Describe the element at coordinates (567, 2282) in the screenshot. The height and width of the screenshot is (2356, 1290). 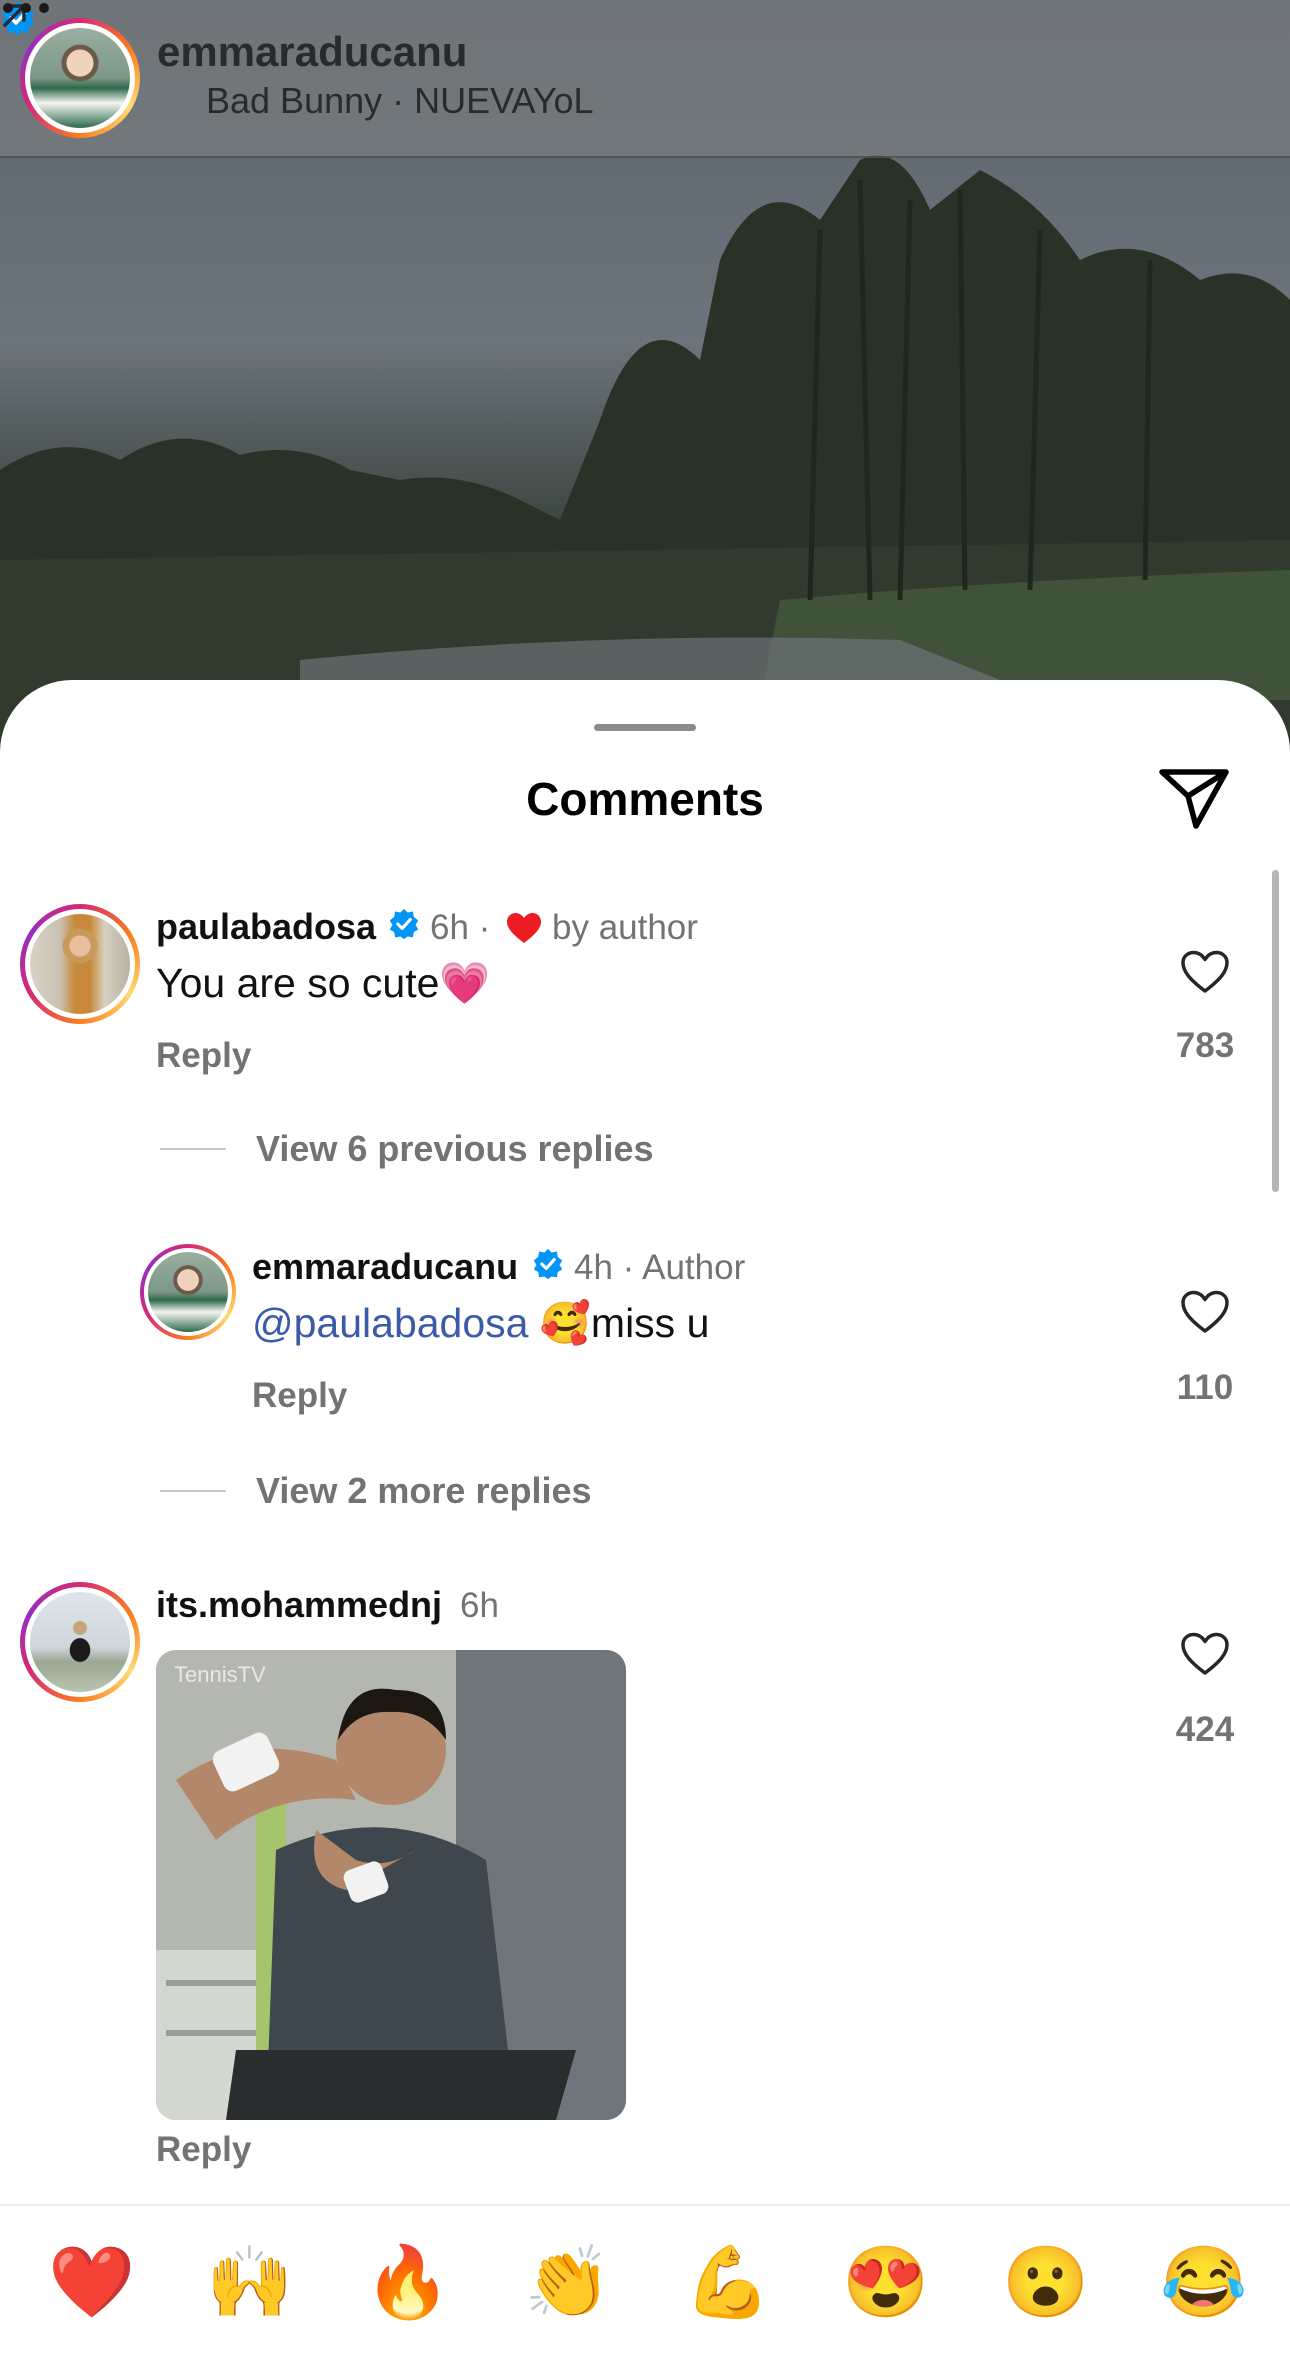
I see `emoji-clapping-hands: 👏` at that location.